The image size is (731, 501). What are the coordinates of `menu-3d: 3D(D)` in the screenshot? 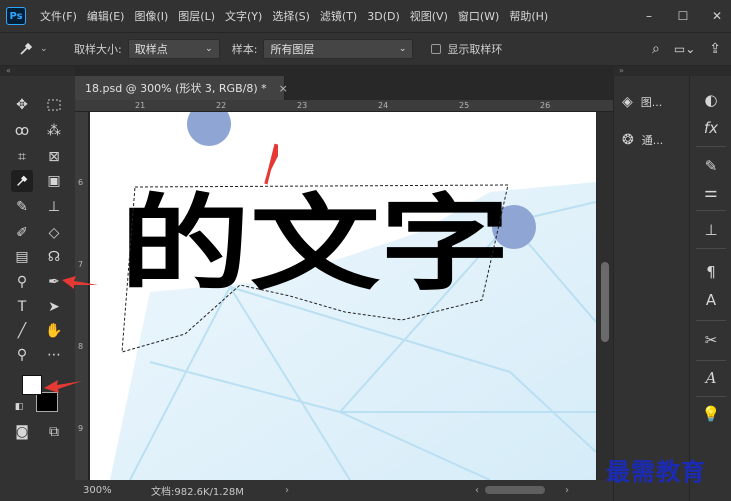 It's located at (383, 16).